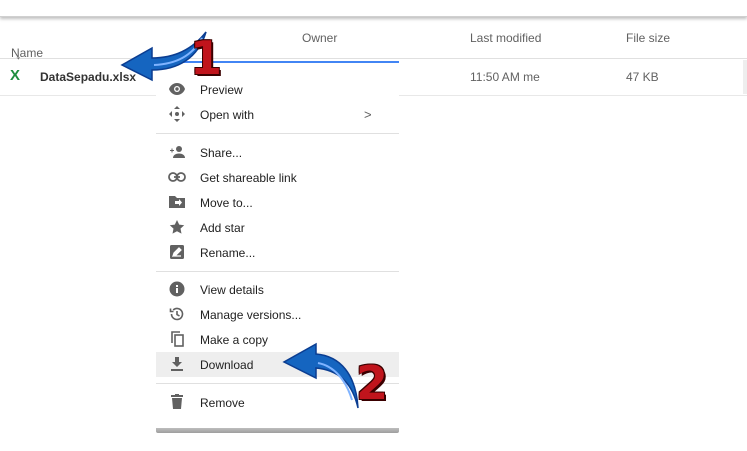 The image size is (747, 451). I want to click on file-size-column-header: File size, so click(648, 38).